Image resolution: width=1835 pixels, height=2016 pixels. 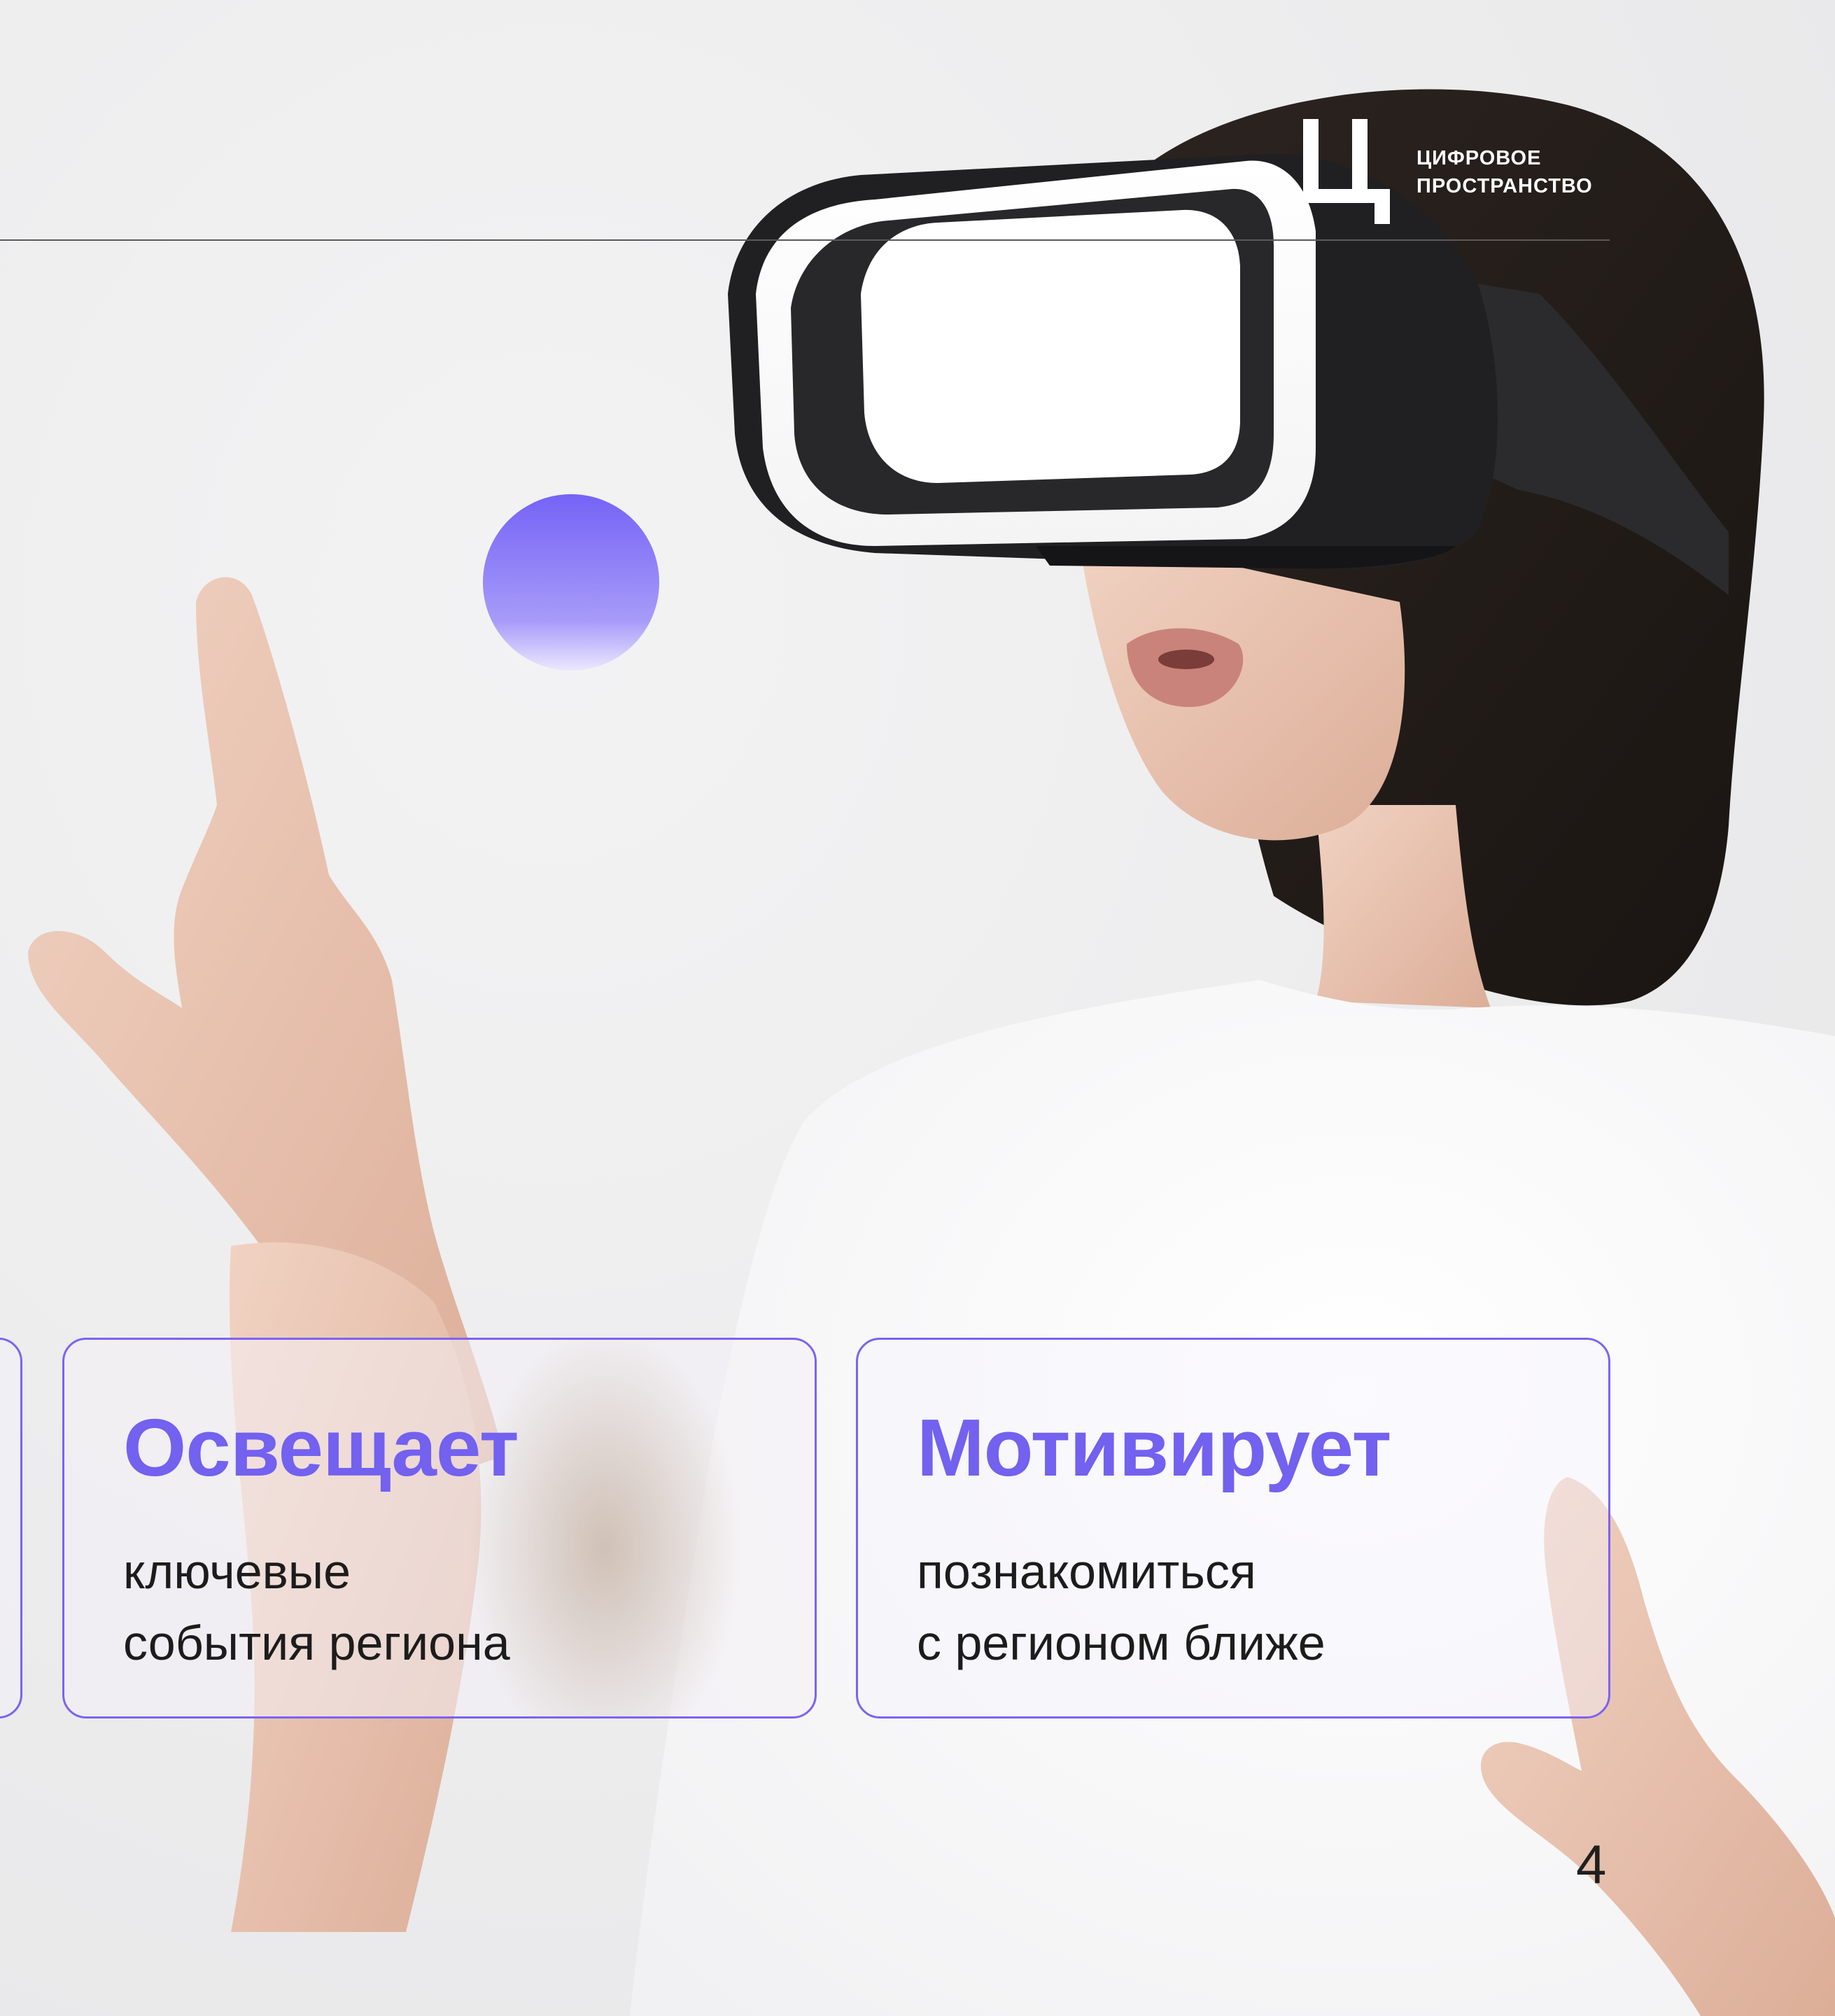 What do you see at coordinates (1505, 172) in the screenshot?
I see `logo-text: ЦИФРОВОЕ ПРОСТРАНСТВО` at bounding box center [1505, 172].